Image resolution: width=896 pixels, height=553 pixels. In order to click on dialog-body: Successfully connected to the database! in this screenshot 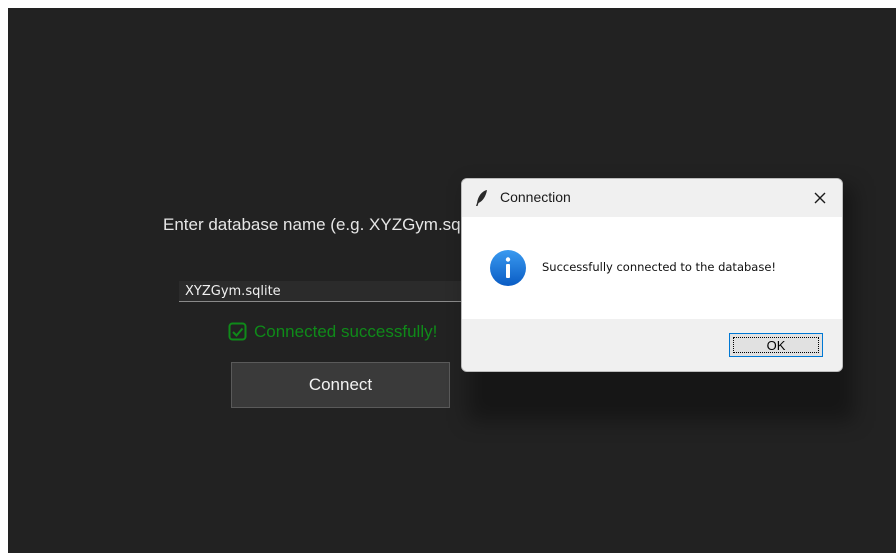, I will do `click(652, 268)`.